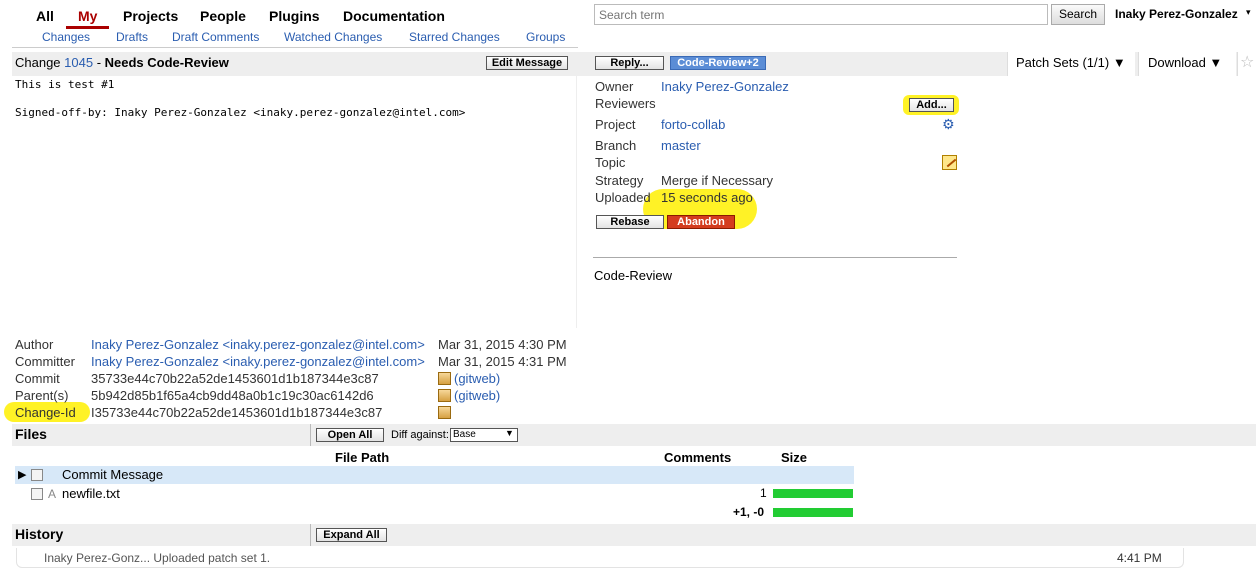 The image size is (1256, 580). What do you see at coordinates (166, 62) in the screenshot?
I see `change-status: Needs Code-Review` at bounding box center [166, 62].